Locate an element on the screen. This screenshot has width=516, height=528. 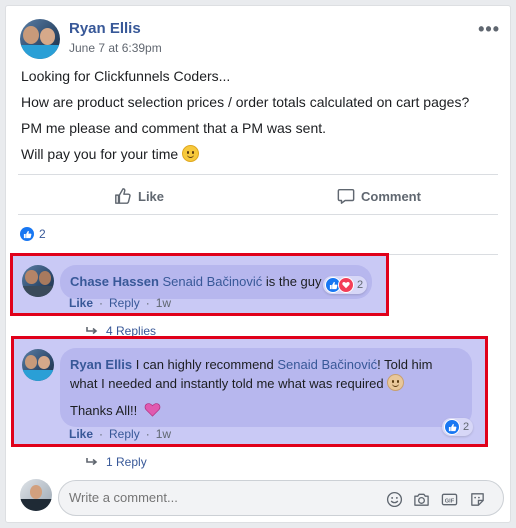
comment-author: Ryan Ellis is located at coordinates (101, 364).